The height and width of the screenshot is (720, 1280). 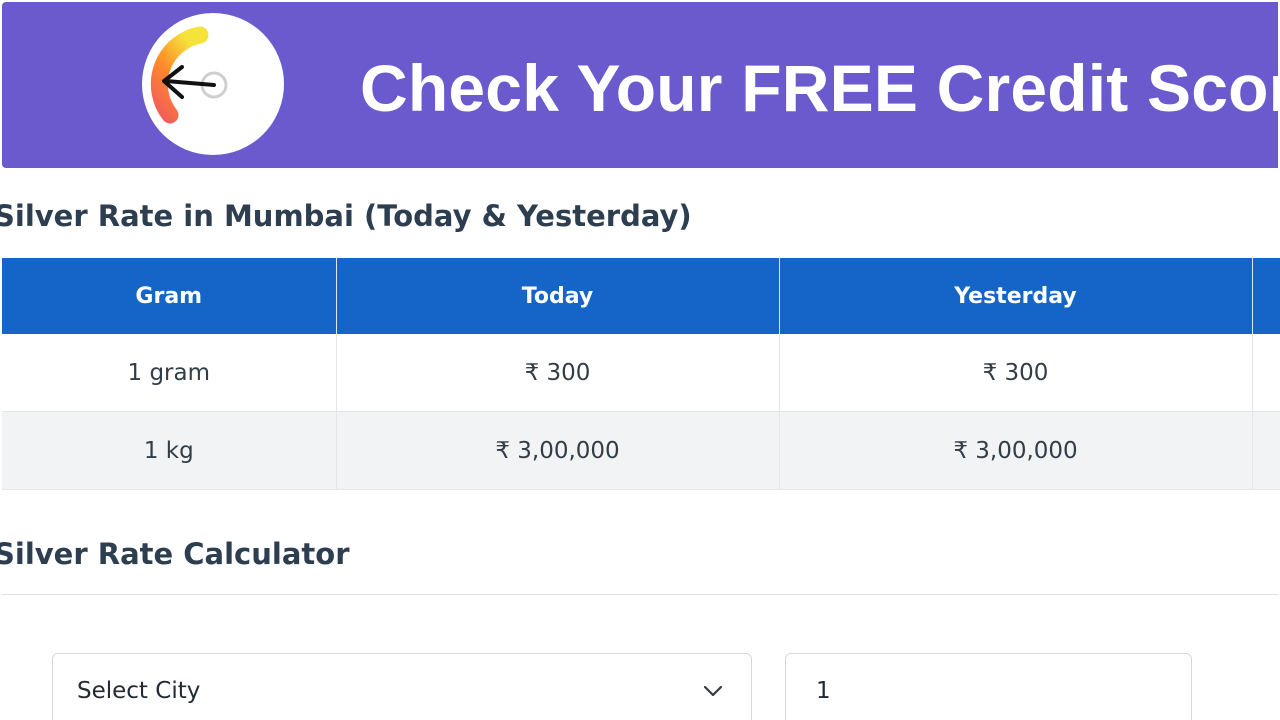 What do you see at coordinates (169, 373) in the screenshot?
I see `cell-gram: 1 gram` at bounding box center [169, 373].